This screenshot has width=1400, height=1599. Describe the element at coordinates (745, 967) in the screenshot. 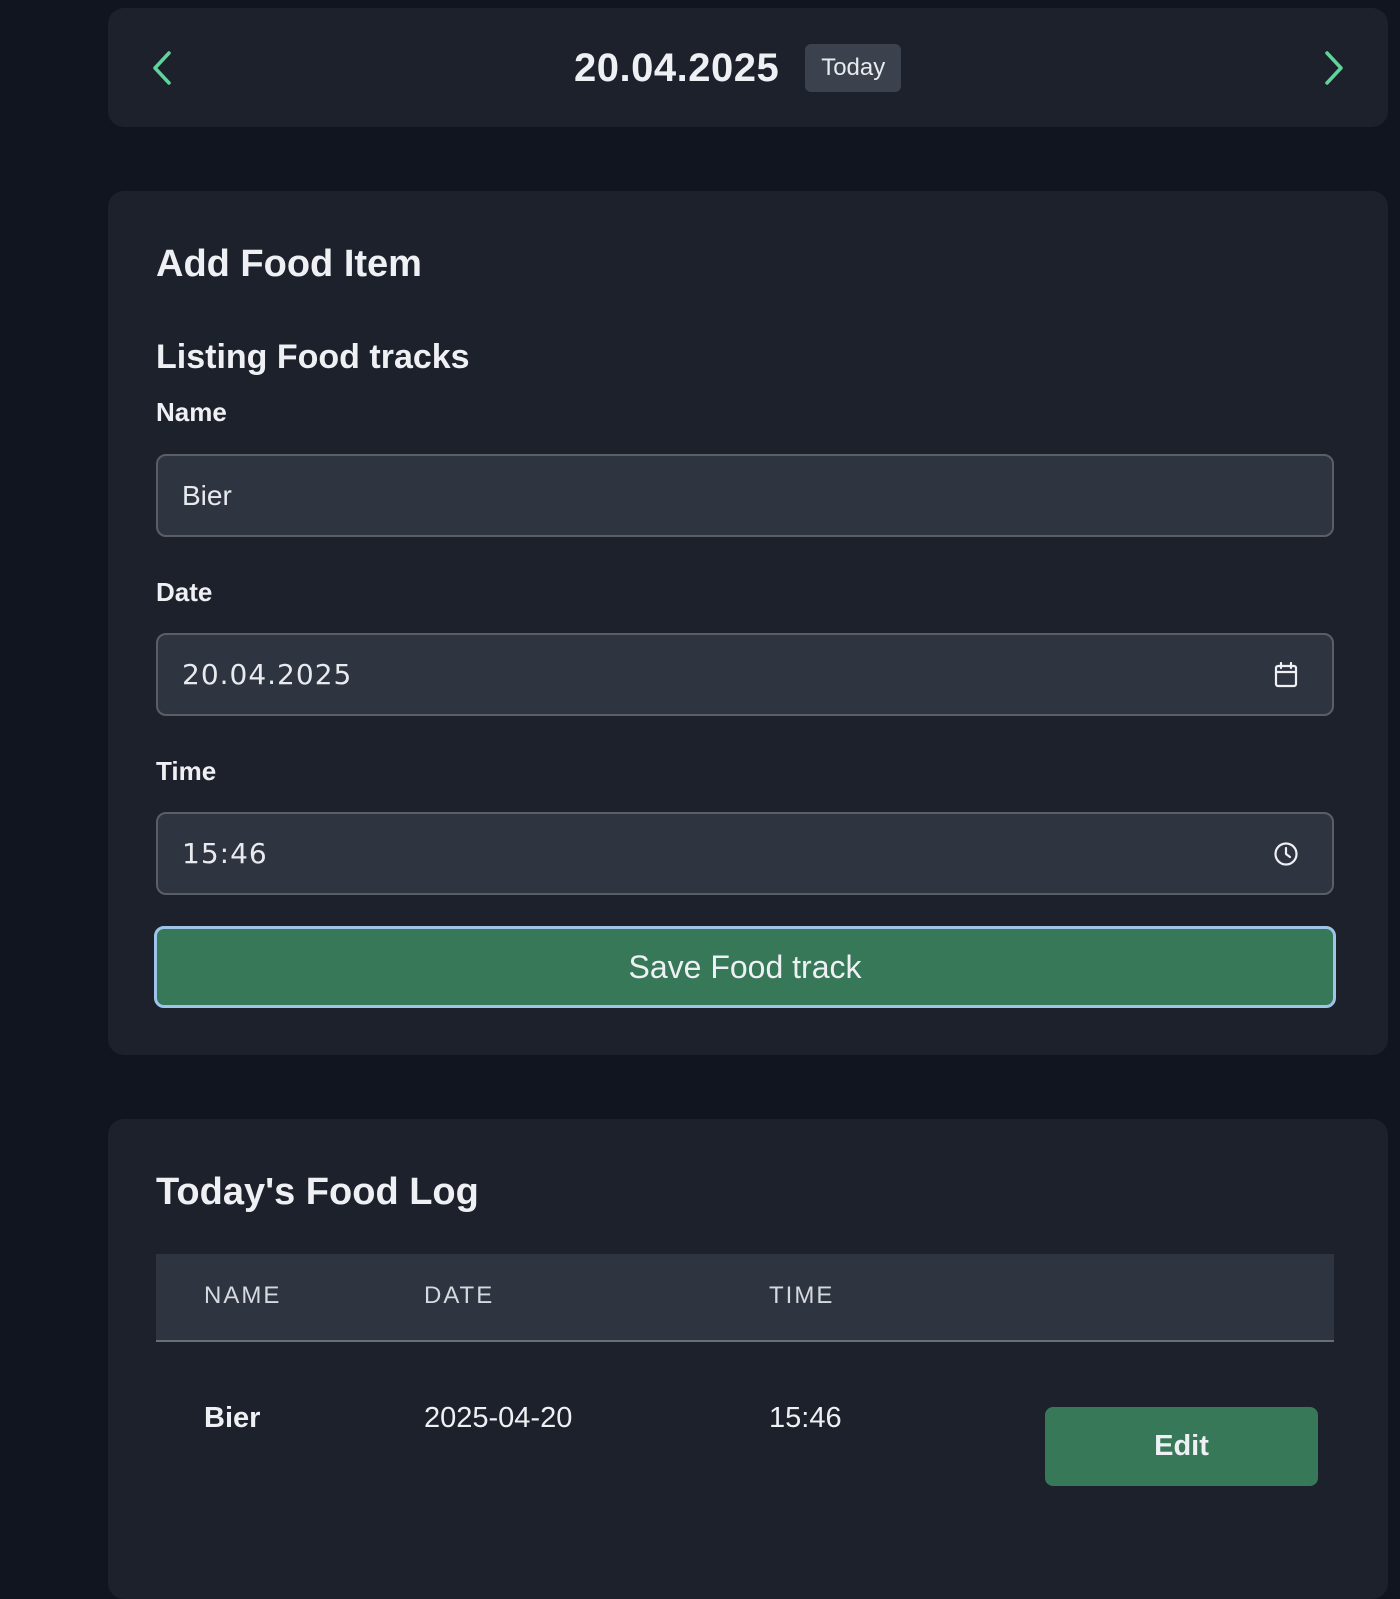

I see `save-food-track-button: Save Food track` at that location.